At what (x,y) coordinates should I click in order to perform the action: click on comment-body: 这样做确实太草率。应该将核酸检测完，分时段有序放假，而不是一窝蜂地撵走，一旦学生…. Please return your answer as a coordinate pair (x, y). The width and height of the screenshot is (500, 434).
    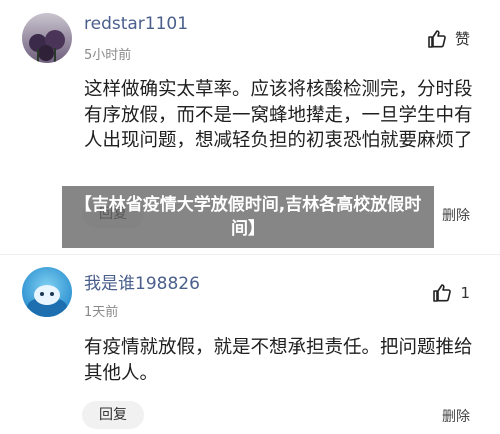
    Looking at the image, I should click on (278, 115).